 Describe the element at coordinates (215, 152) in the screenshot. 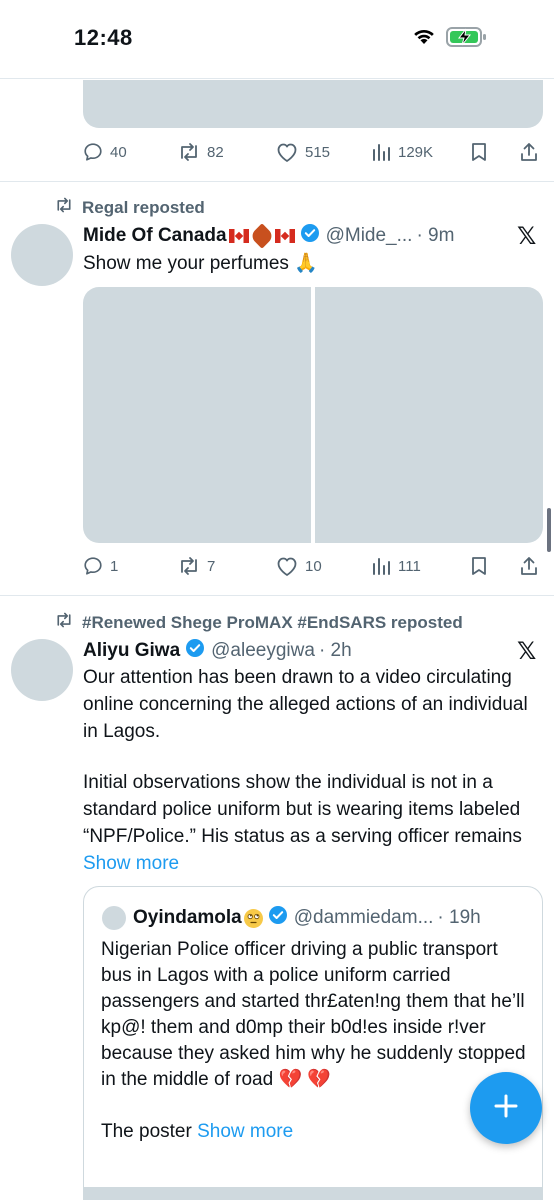

I see `repost-count: 82` at that location.